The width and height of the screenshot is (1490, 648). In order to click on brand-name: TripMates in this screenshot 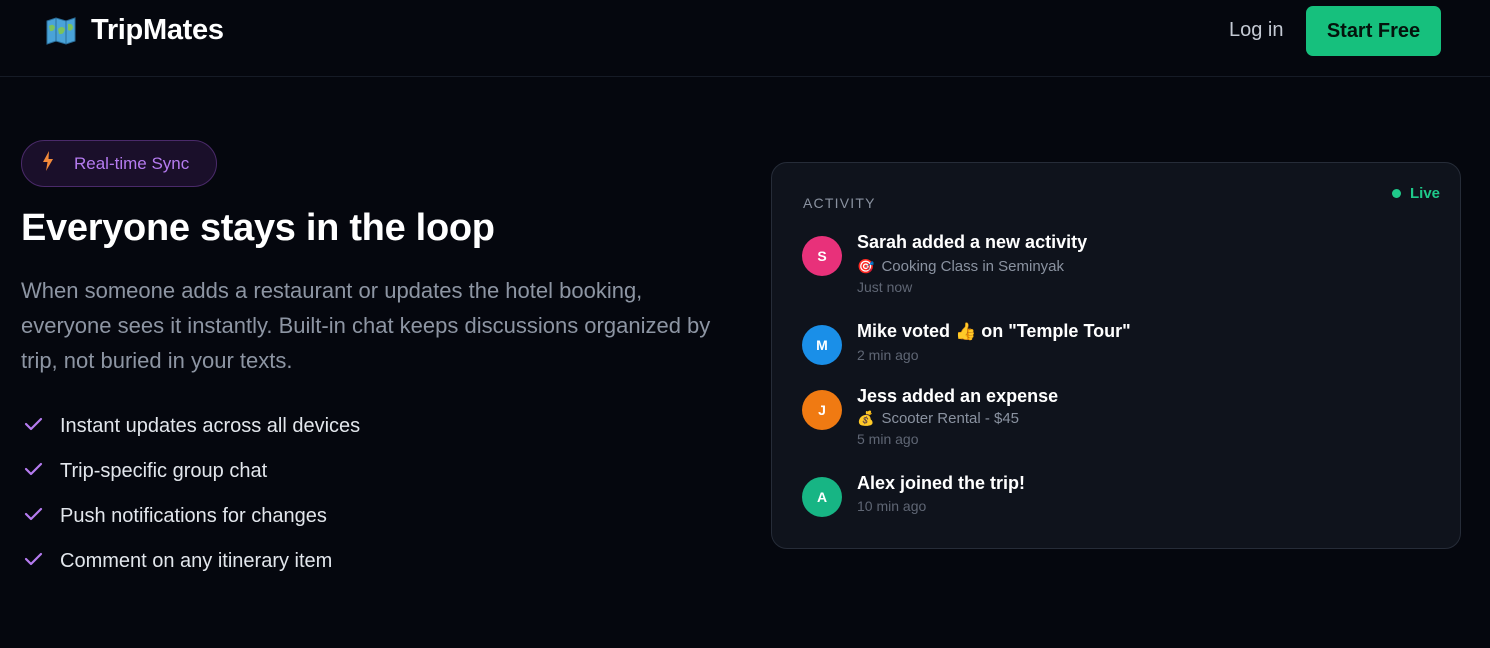, I will do `click(157, 30)`.